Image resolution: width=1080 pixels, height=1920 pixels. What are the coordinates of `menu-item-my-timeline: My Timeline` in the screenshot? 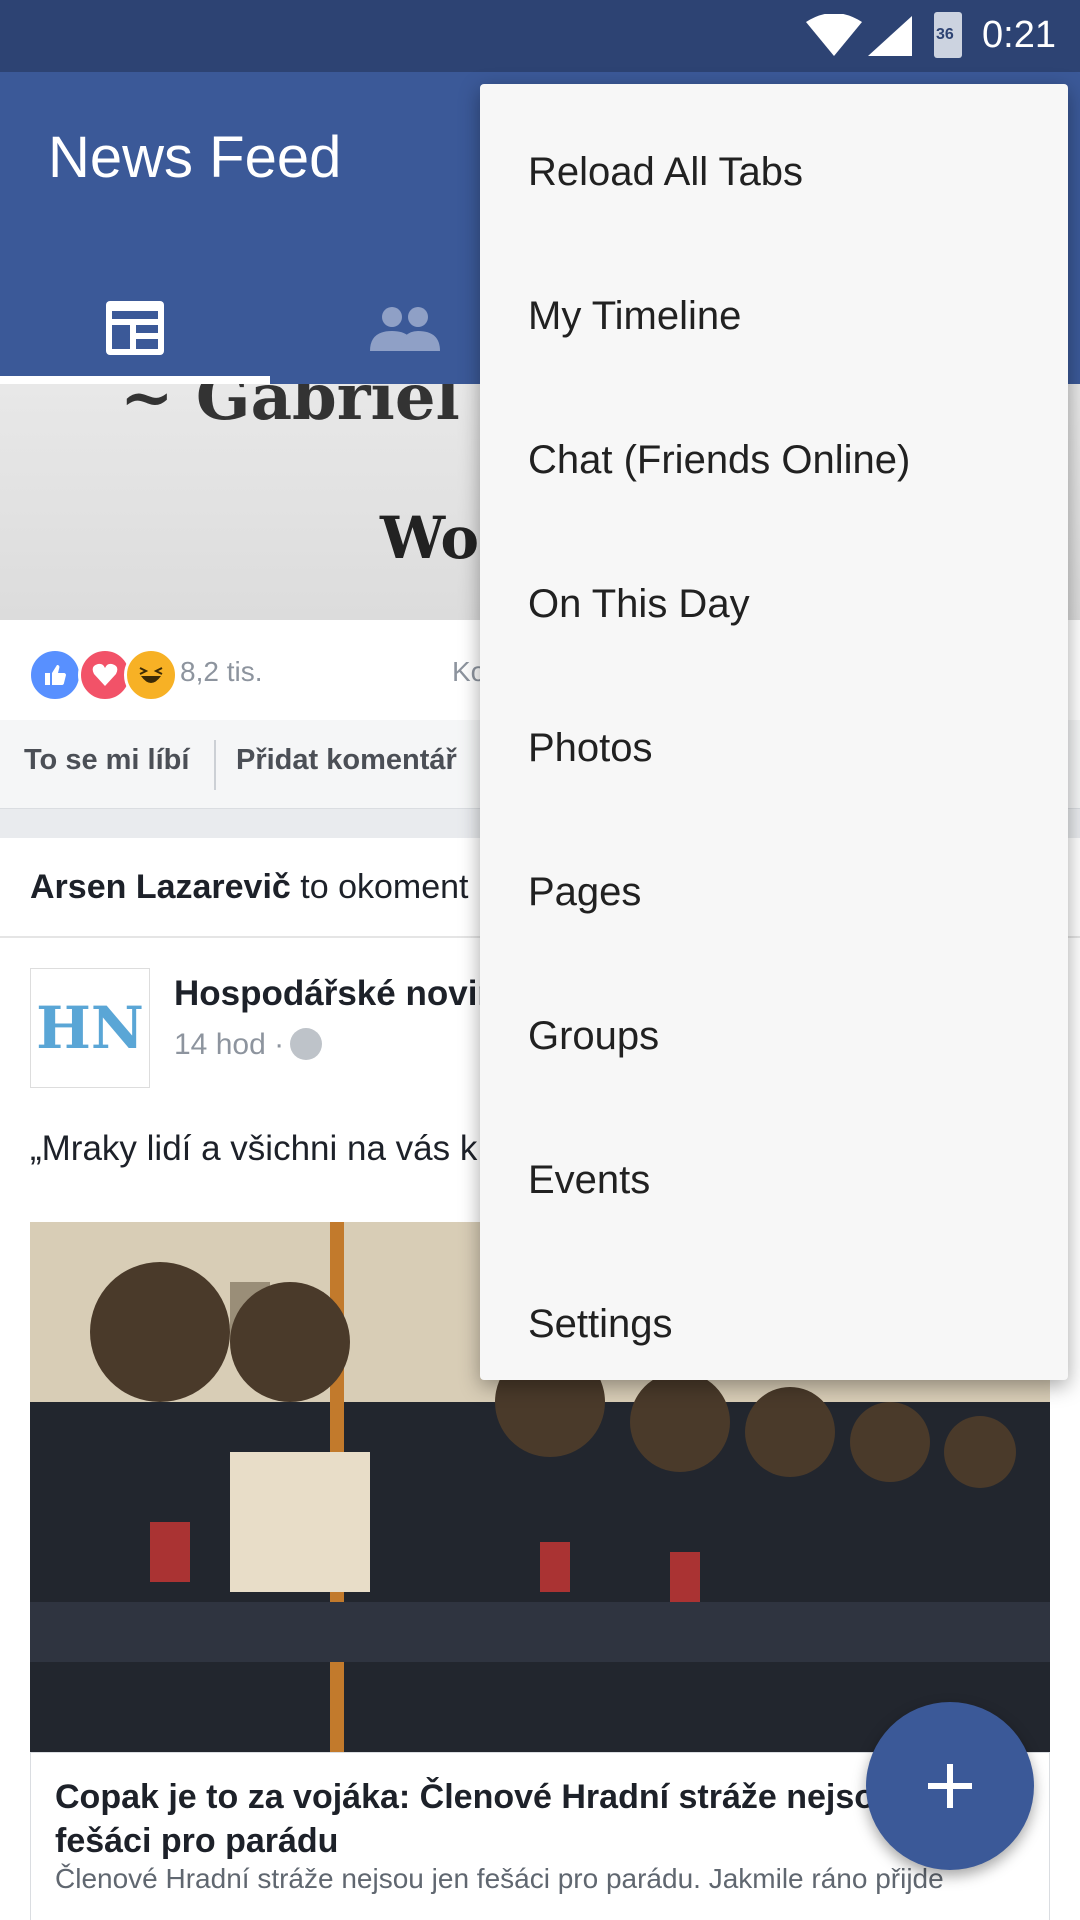 It's located at (774, 316).